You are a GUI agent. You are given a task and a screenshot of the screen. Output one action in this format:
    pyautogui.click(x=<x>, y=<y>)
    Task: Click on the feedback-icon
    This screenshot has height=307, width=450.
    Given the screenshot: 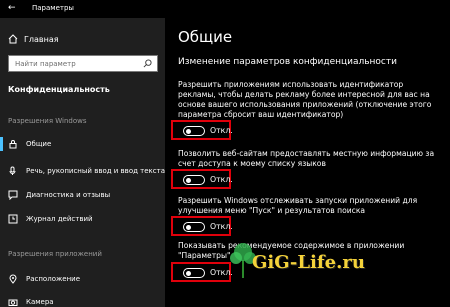 What is the action you would take?
    pyautogui.click(x=13, y=195)
    